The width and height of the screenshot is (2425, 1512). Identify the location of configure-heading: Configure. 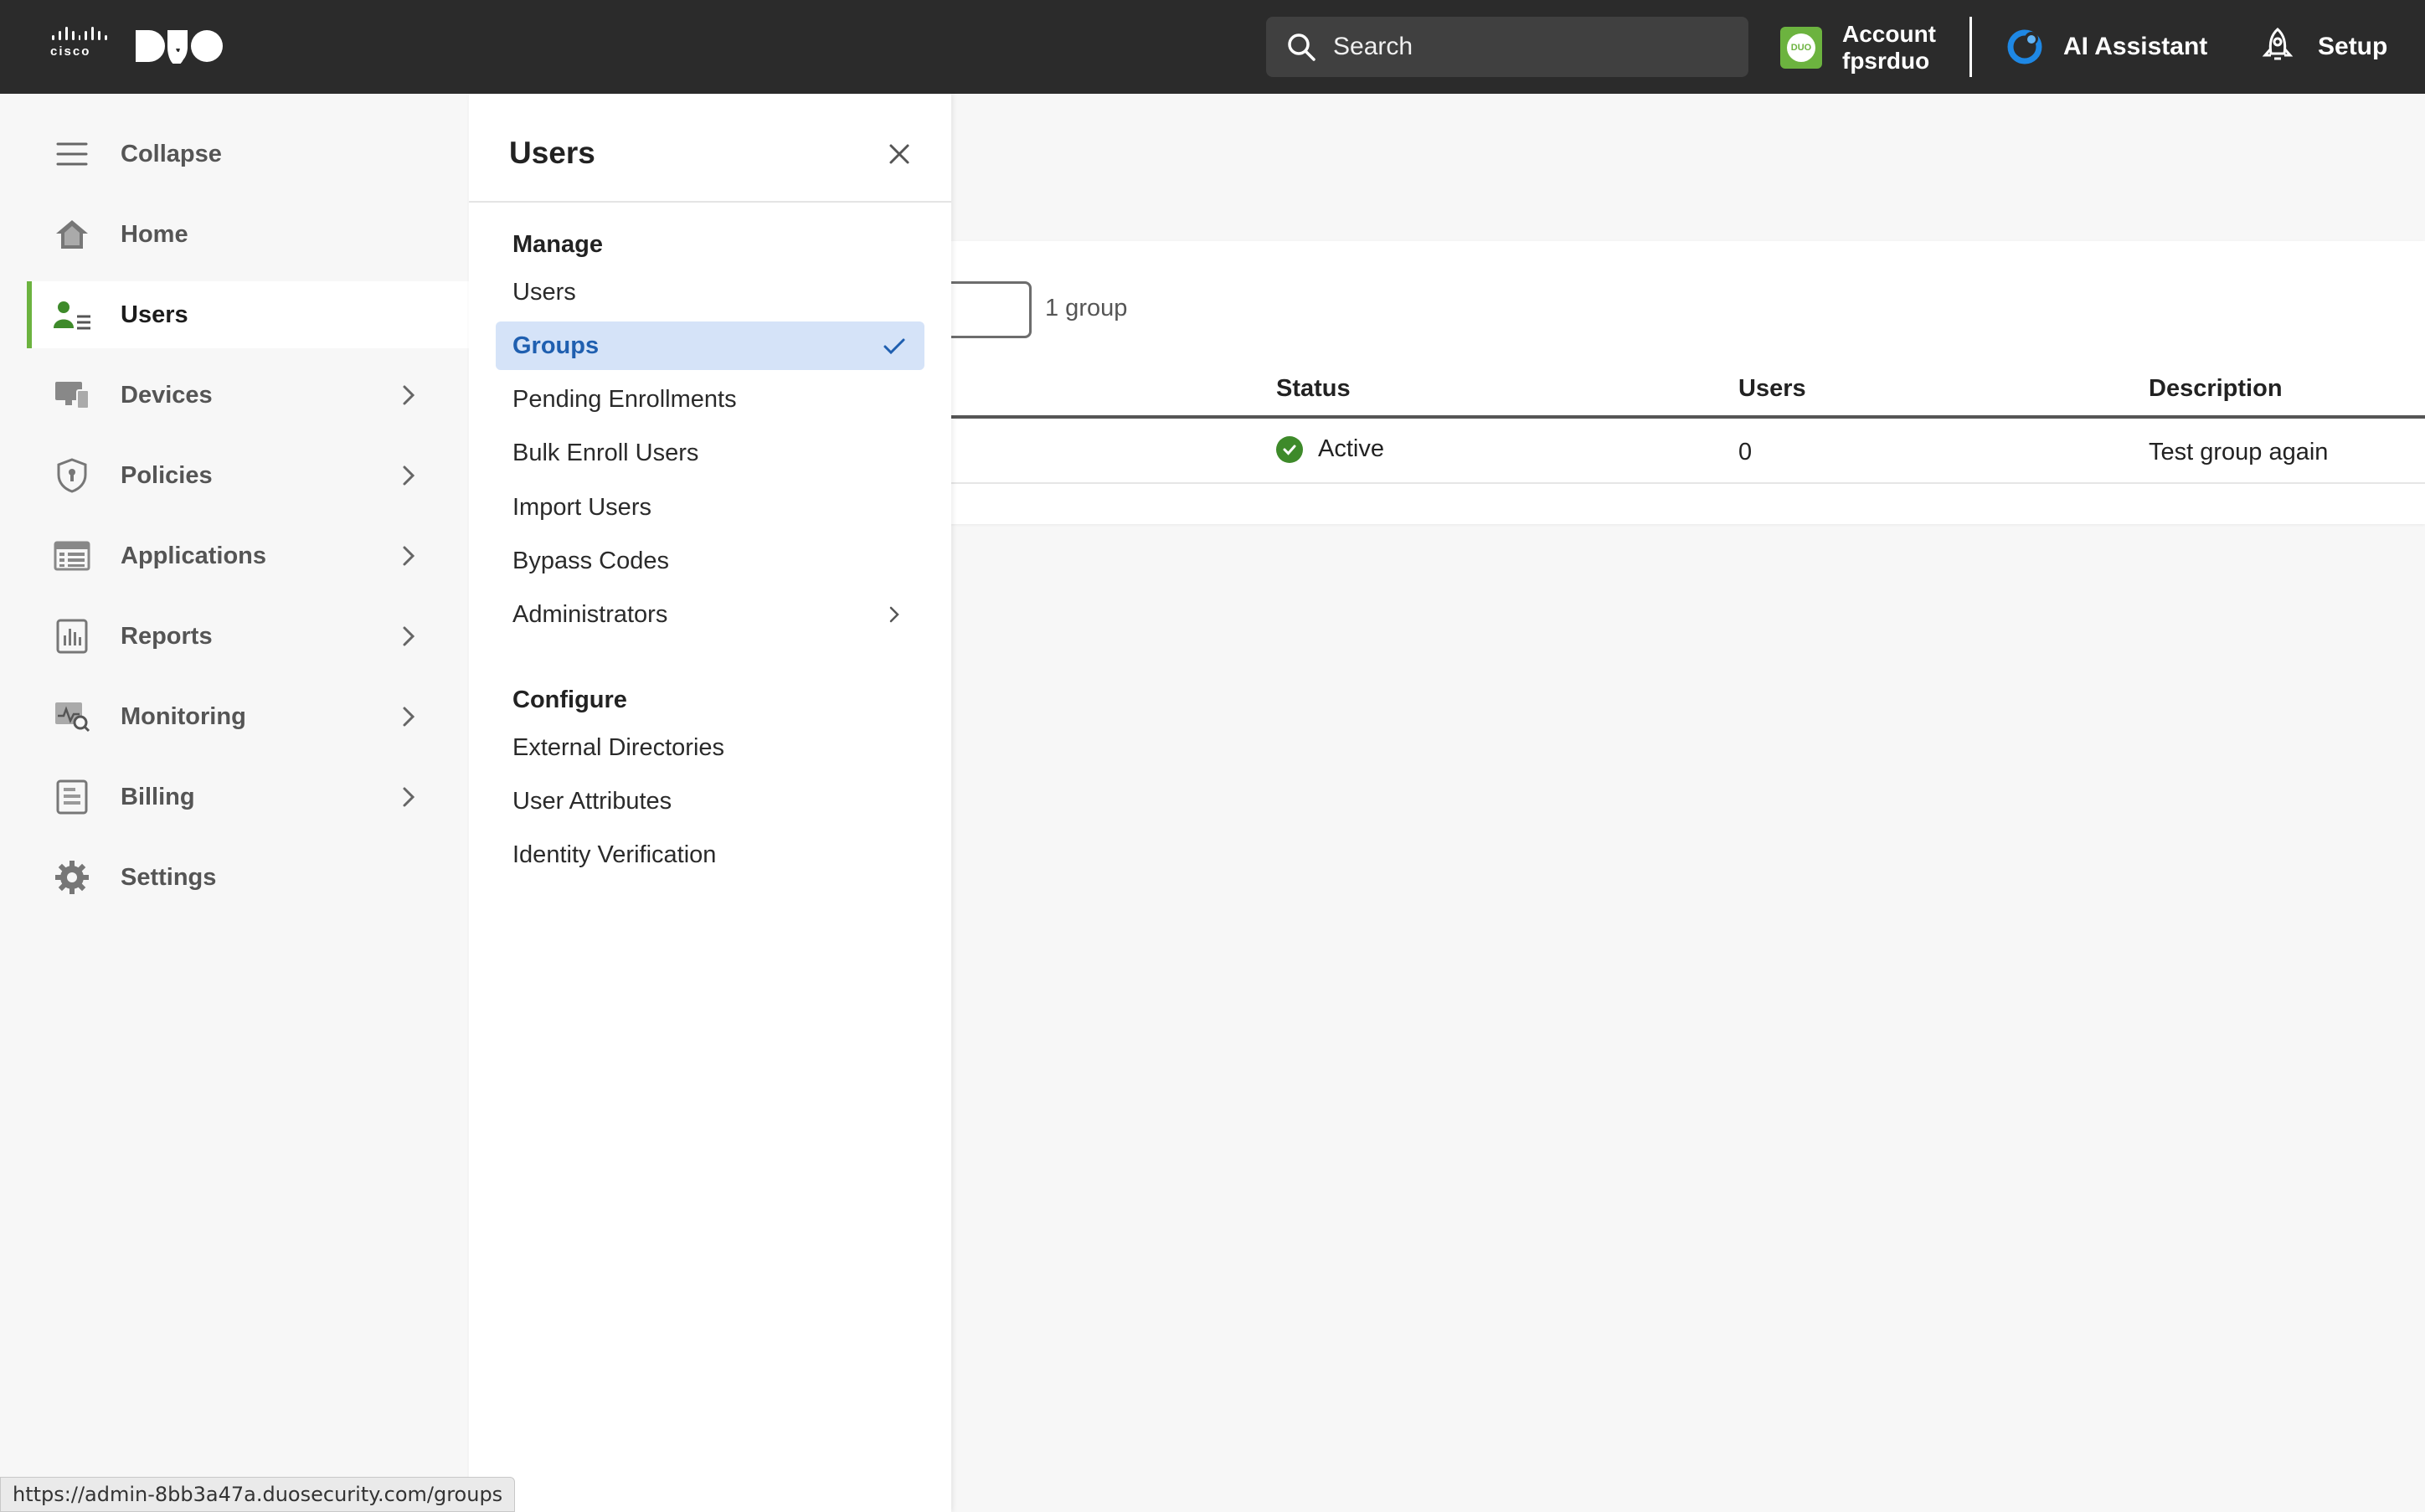
(569, 700).